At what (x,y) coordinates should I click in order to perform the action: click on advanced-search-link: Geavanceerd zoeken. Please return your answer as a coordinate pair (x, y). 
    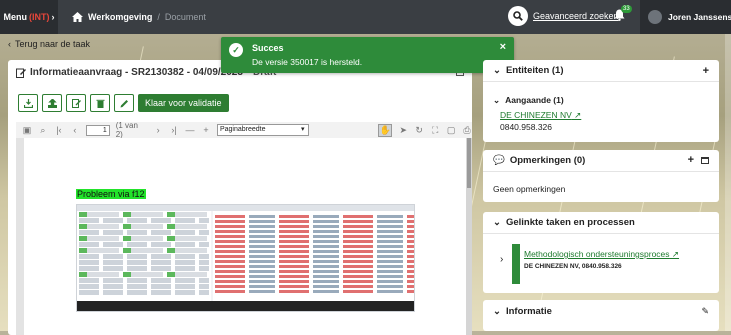
    Looking at the image, I should click on (576, 16).